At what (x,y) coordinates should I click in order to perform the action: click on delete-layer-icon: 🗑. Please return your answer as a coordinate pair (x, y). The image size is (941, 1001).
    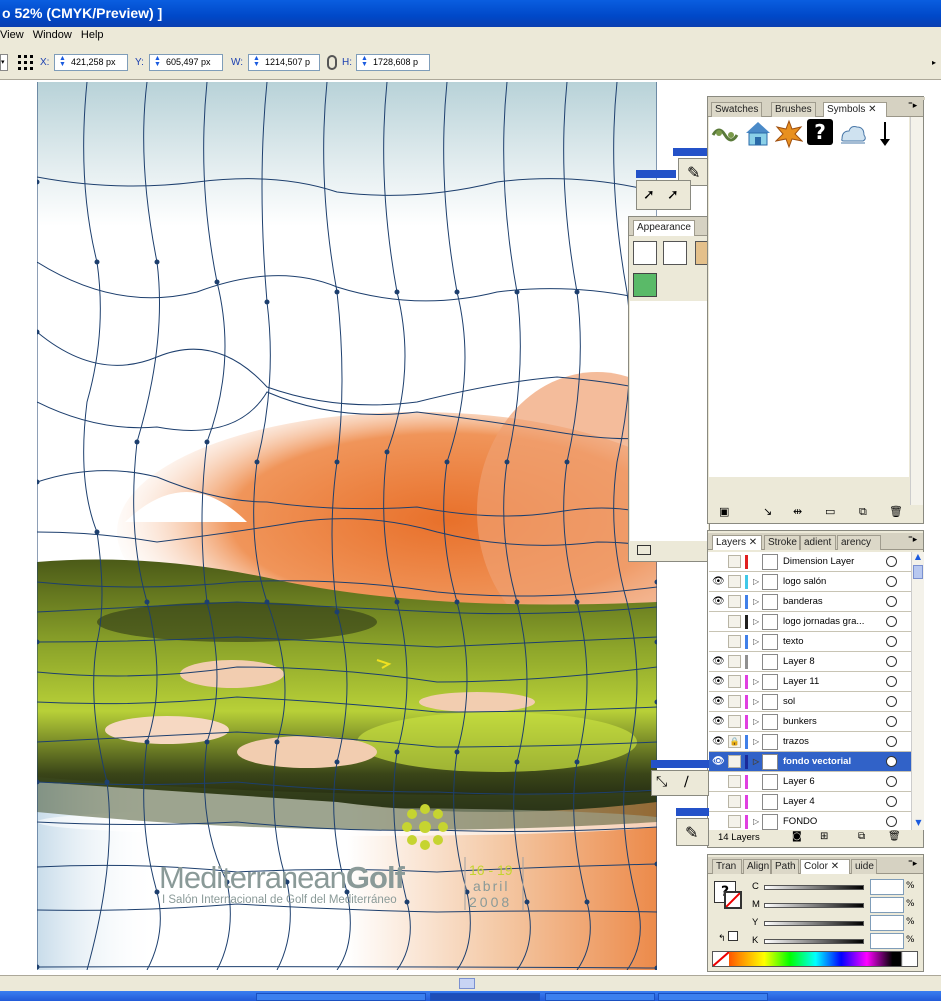
    Looking at the image, I should click on (894, 836).